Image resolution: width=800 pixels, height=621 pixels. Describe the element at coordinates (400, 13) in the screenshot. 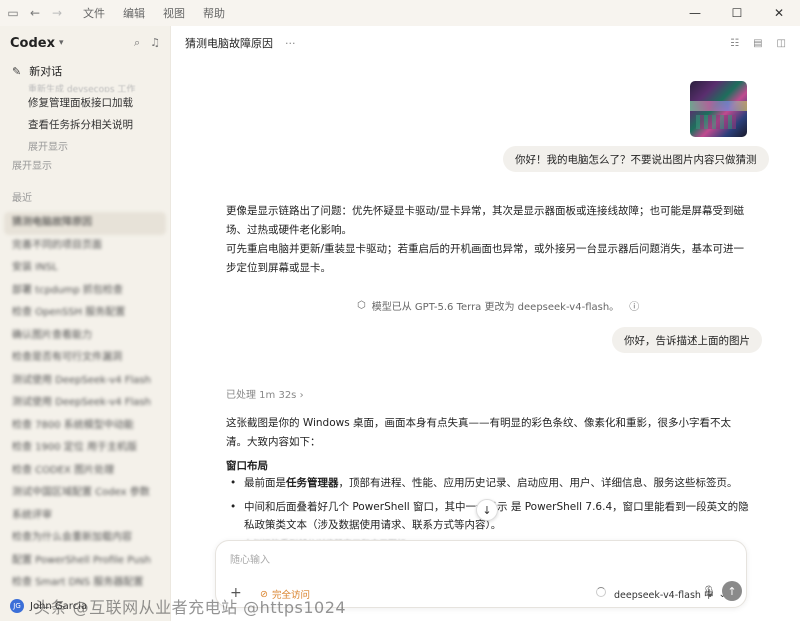

I see `title-bar: ▭ ← → 文件 编辑 视图 帮助 — ☐ ✕` at that location.